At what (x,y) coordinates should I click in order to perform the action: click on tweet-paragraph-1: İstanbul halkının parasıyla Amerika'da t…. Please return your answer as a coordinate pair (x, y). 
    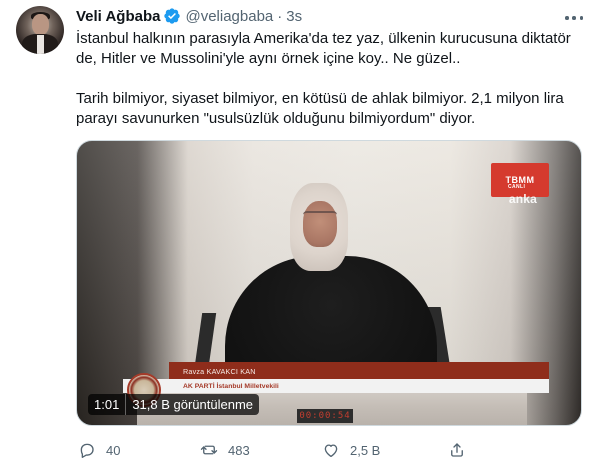
    Looking at the image, I should click on (323, 48).